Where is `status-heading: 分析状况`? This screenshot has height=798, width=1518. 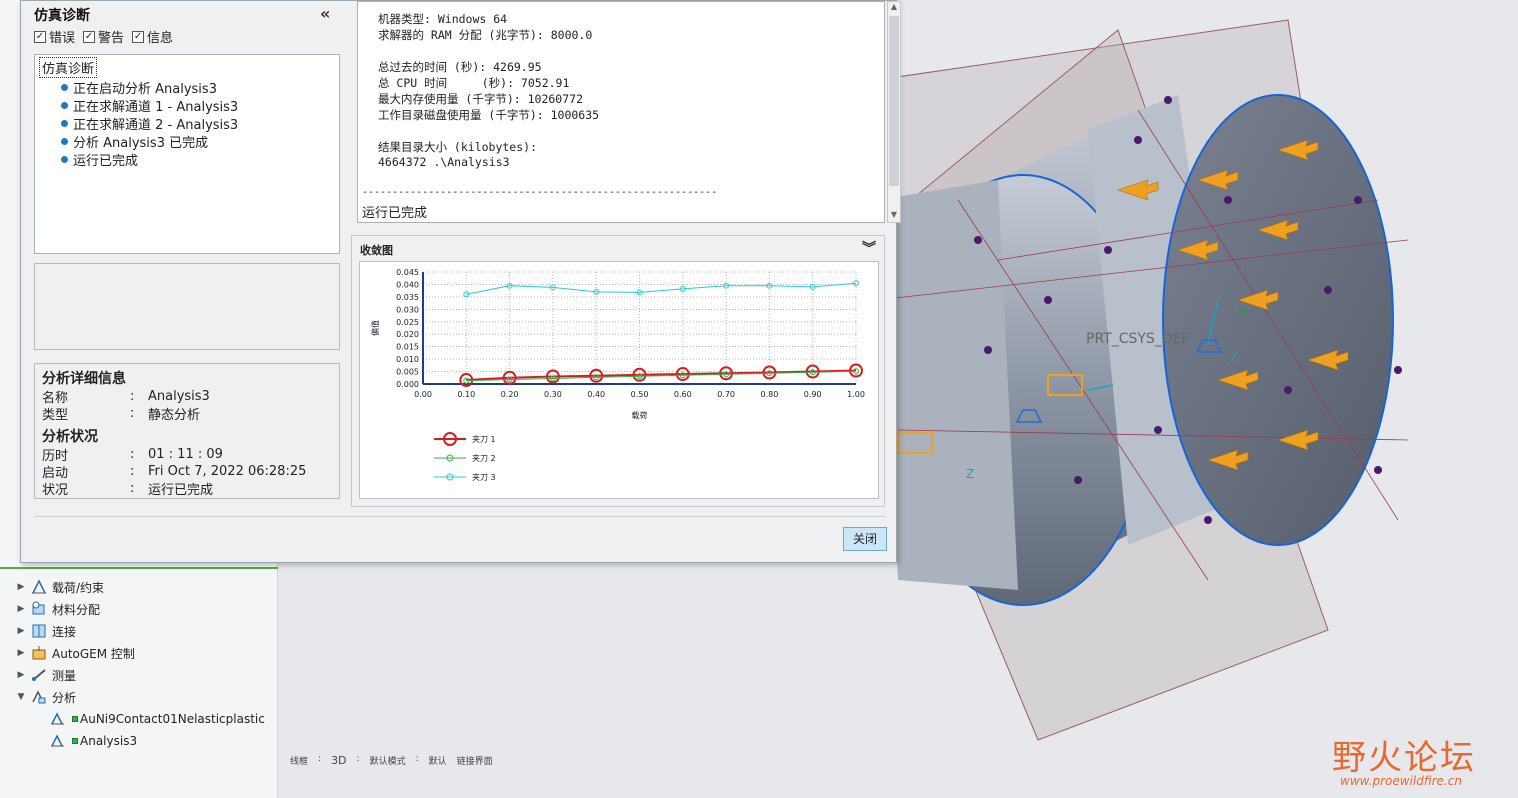
status-heading: 分析状况 is located at coordinates (70, 437).